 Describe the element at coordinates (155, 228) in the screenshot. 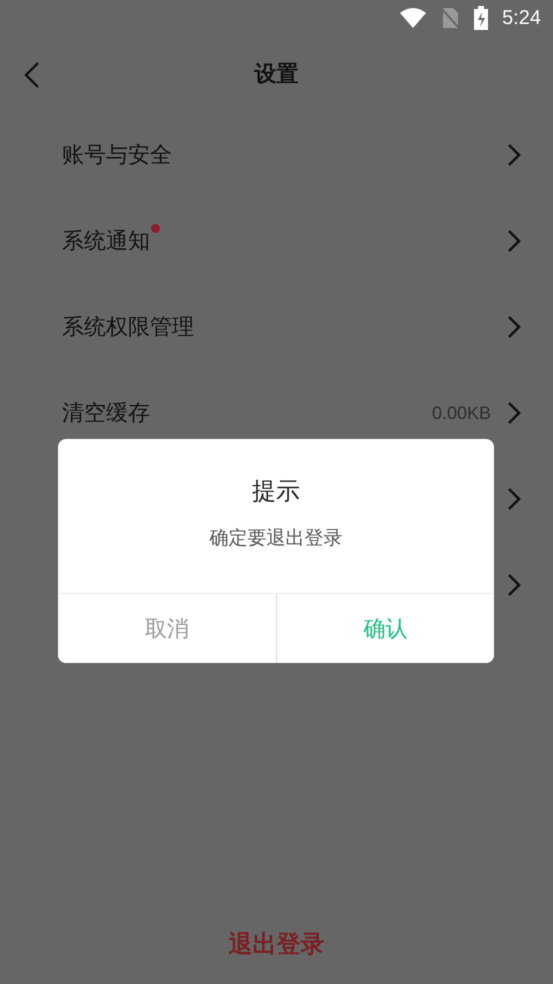

I see `notification-dot` at that location.